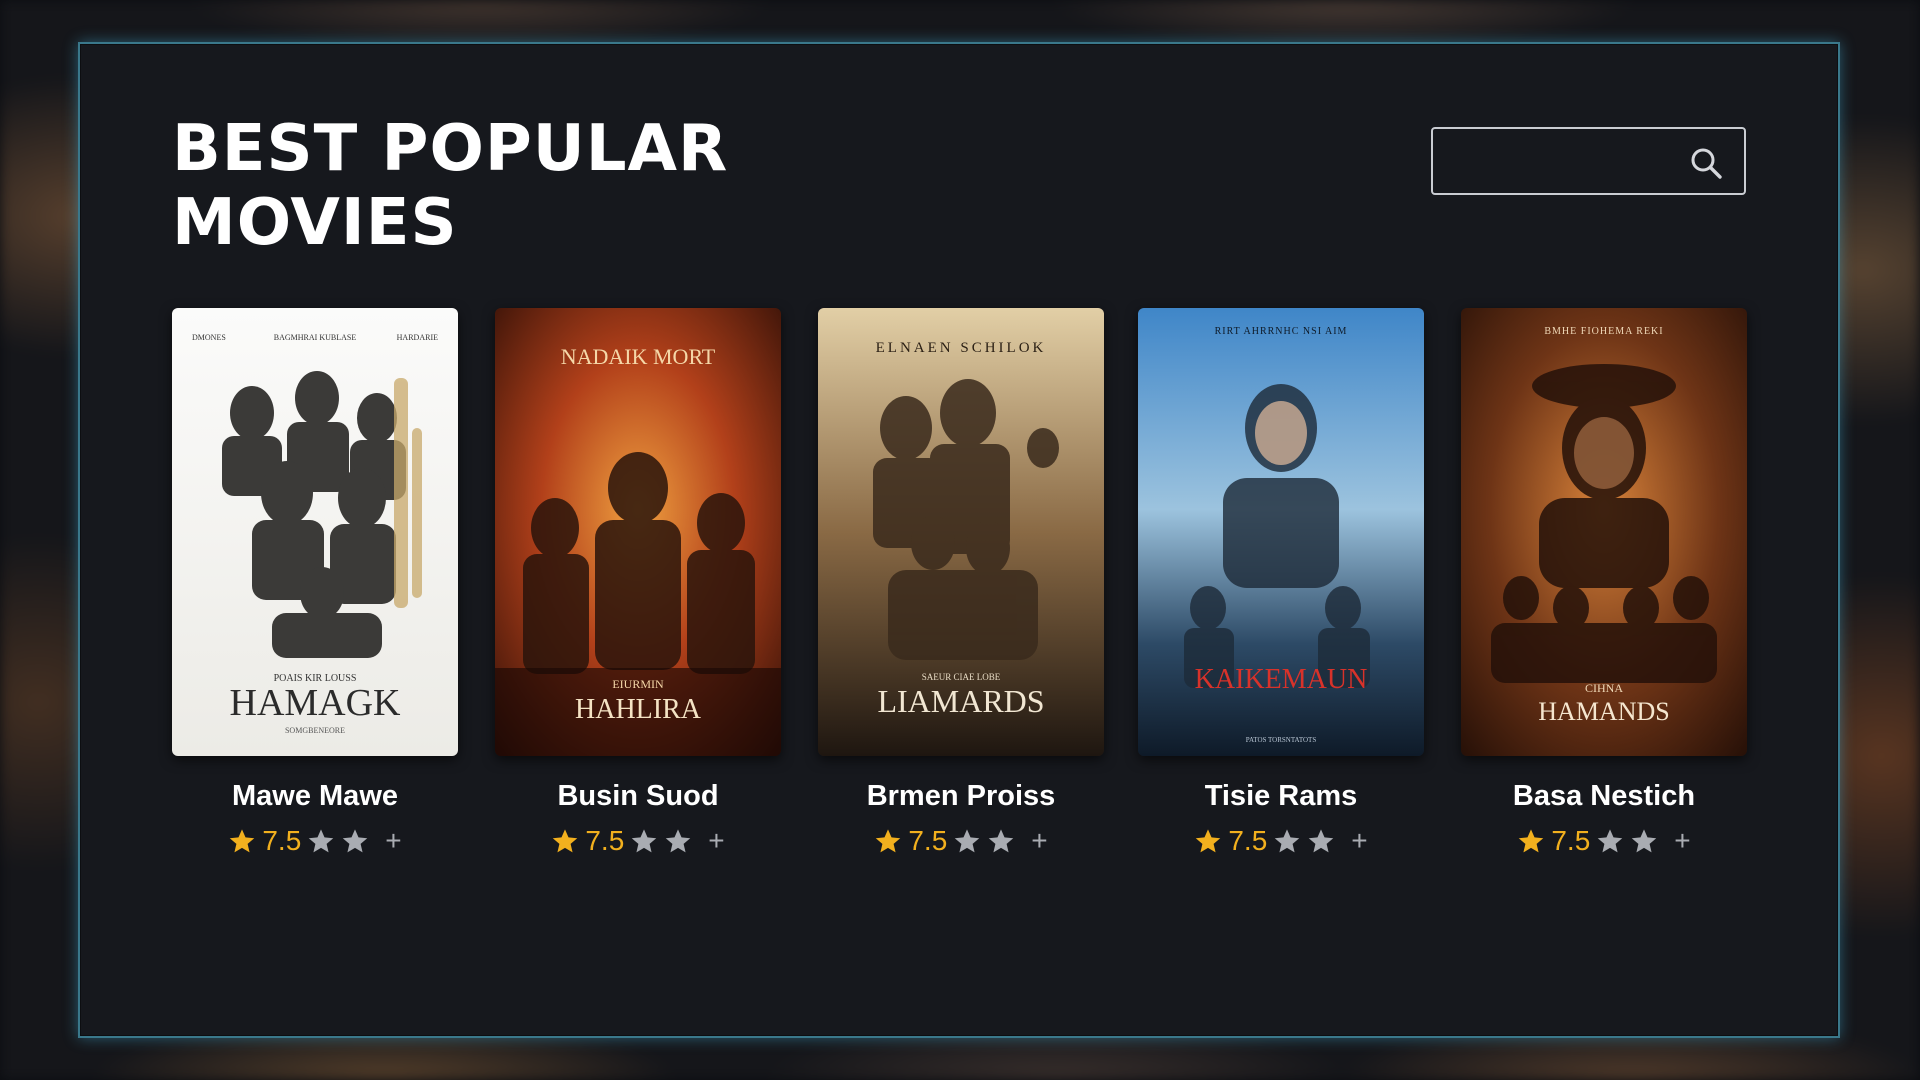  What do you see at coordinates (315, 337) in the screenshot?
I see `poster-header-center: BAGMHRAI KUBLASE` at bounding box center [315, 337].